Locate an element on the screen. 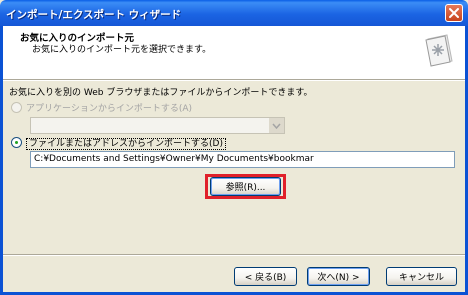  footer-separator-highlight is located at coordinates (234, 255).